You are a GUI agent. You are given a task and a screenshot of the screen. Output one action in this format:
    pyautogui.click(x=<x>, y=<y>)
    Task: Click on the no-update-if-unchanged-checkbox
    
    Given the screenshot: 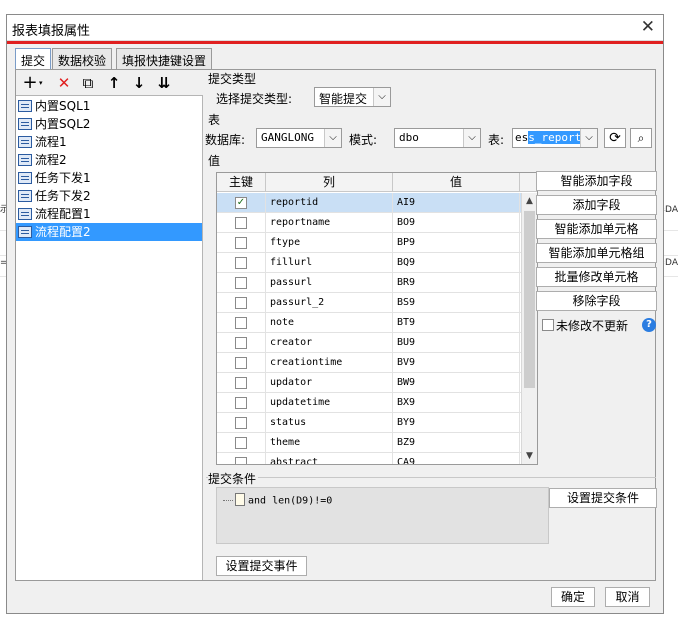 What is the action you would take?
    pyautogui.click(x=548, y=325)
    